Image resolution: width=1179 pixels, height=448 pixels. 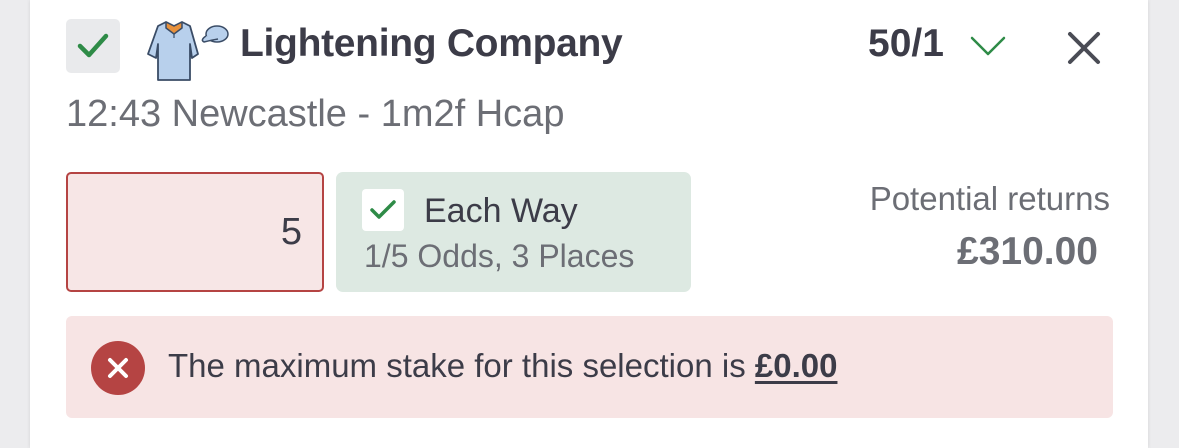 What do you see at coordinates (988, 46) in the screenshot?
I see `chevron-down-icon` at bounding box center [988, 46].